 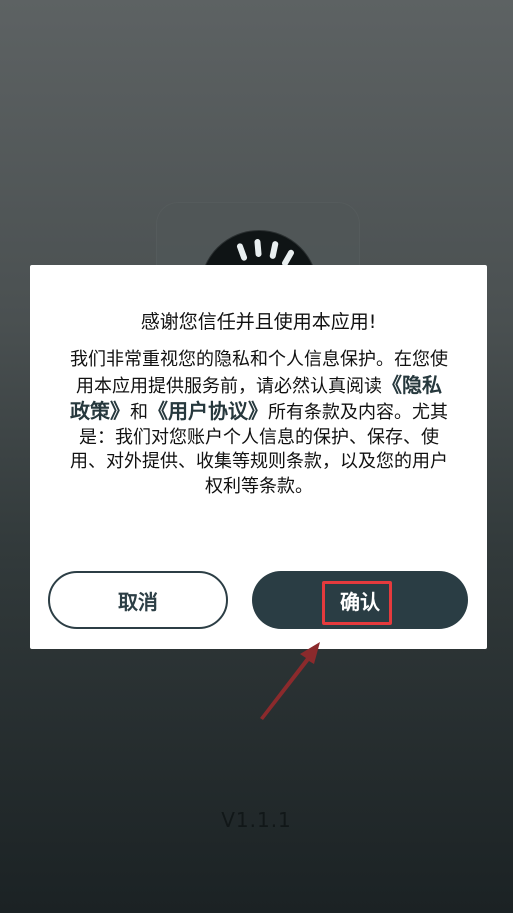 I want to click on and-text: 和, so click(x=139, y=412).